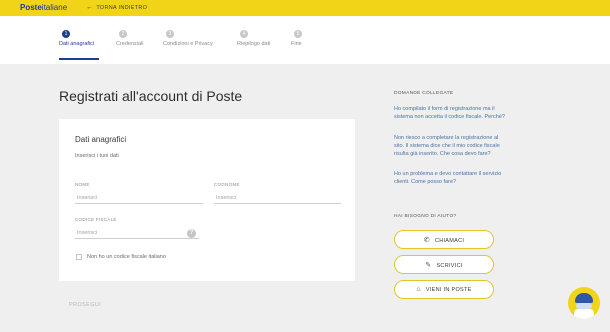  What do you see at coordinates (188, 44) in the screenshot?
I see `step-label: Condizioni e Privacy` at bounding box center [188, 44].